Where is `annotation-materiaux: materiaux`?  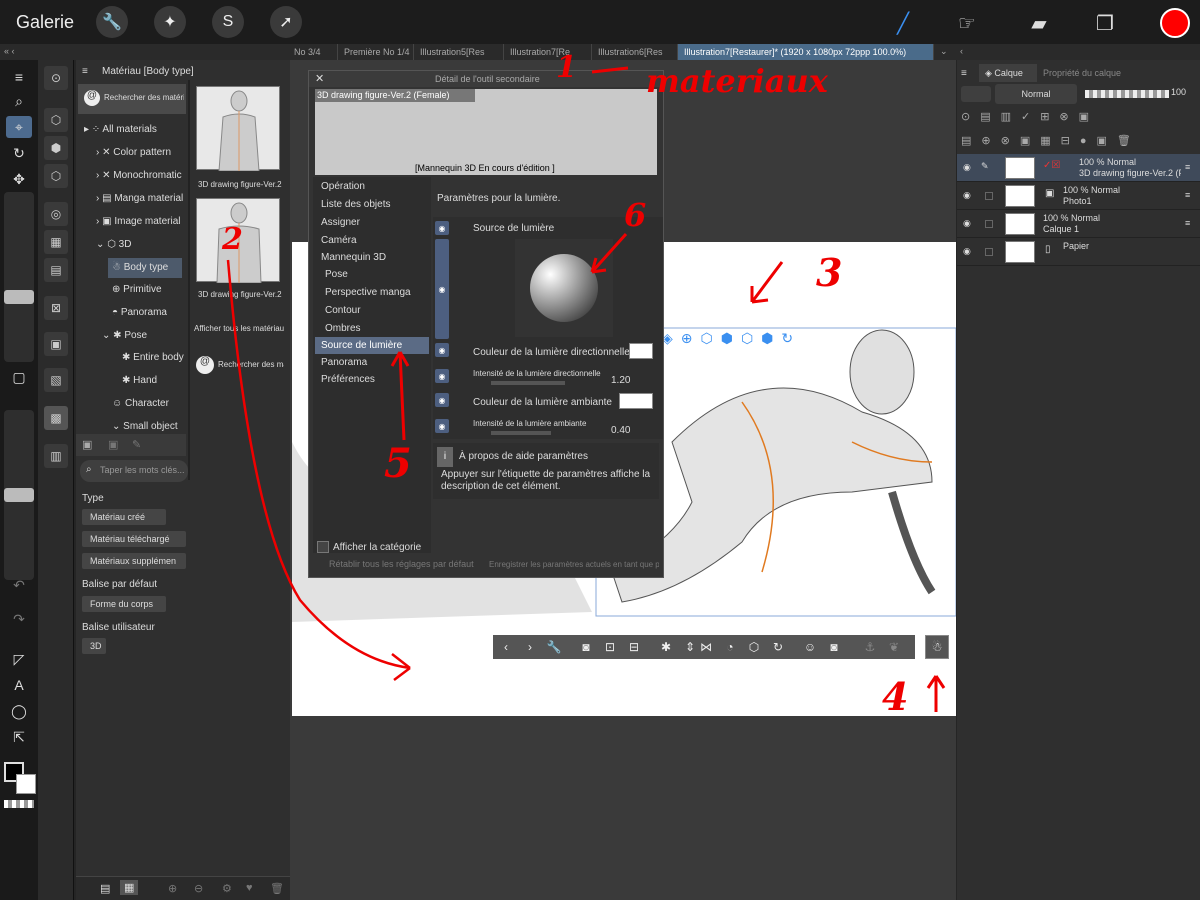
annotation-materiaux: materiaux is located at coordinates (737, 81).